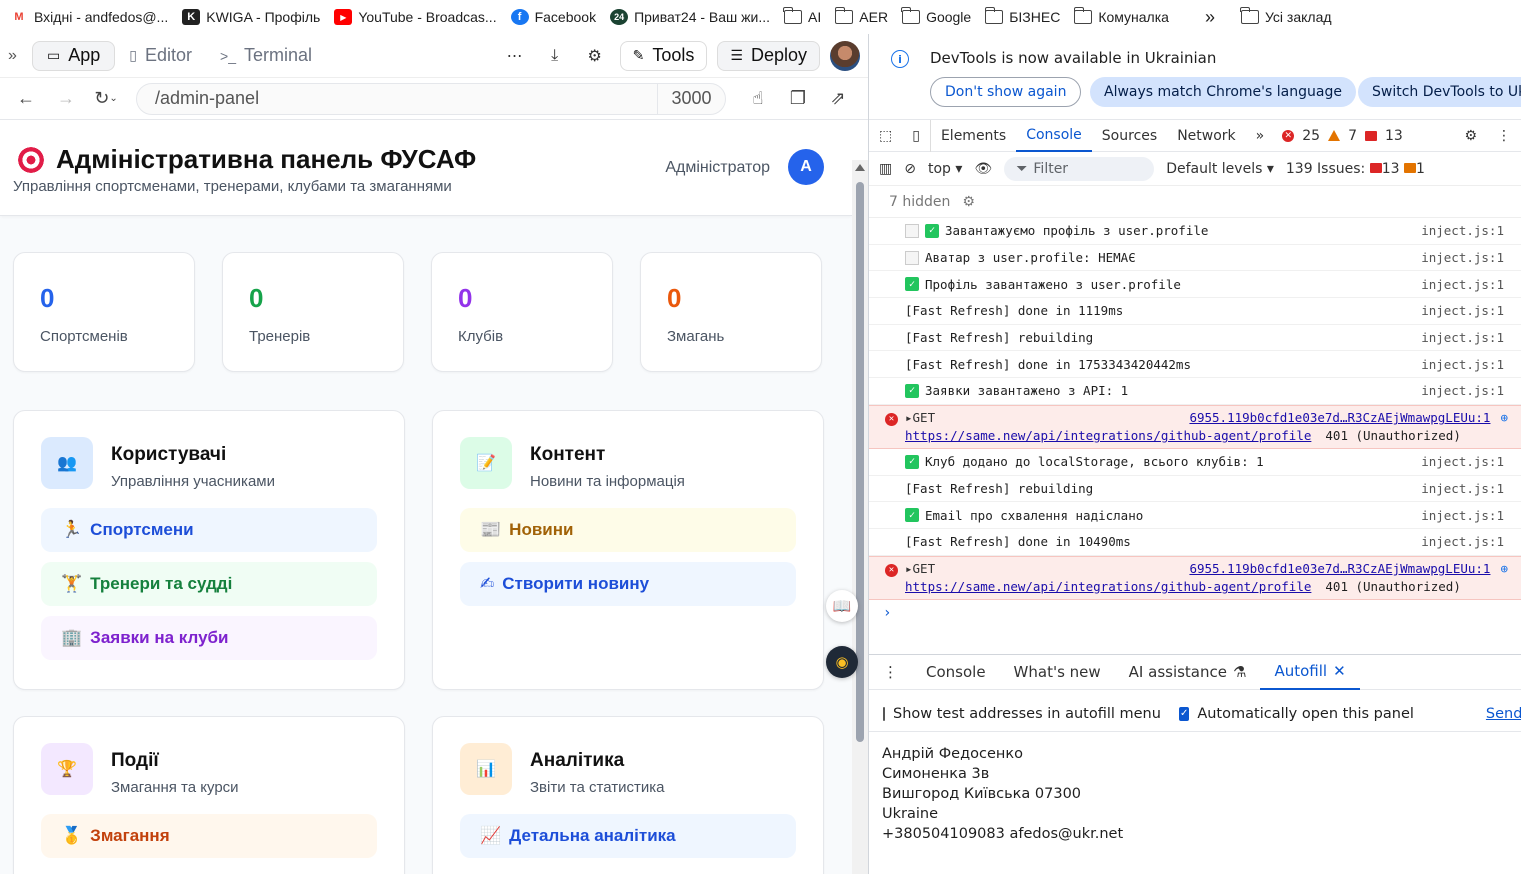 Image resolution: width=1521 pixels, height=874 pixels. I want to click on close-icon: ✕, so click(1339, 671).